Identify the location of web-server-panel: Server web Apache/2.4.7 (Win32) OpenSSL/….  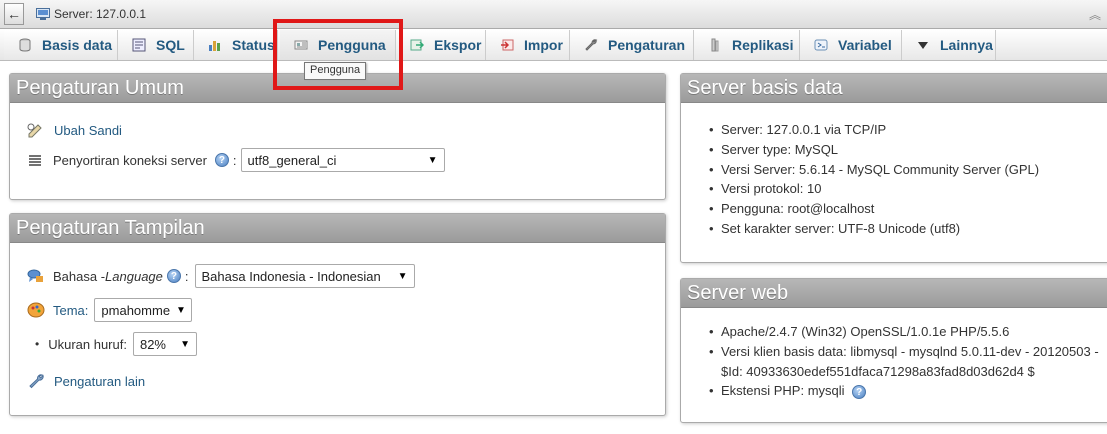
(893, 350).